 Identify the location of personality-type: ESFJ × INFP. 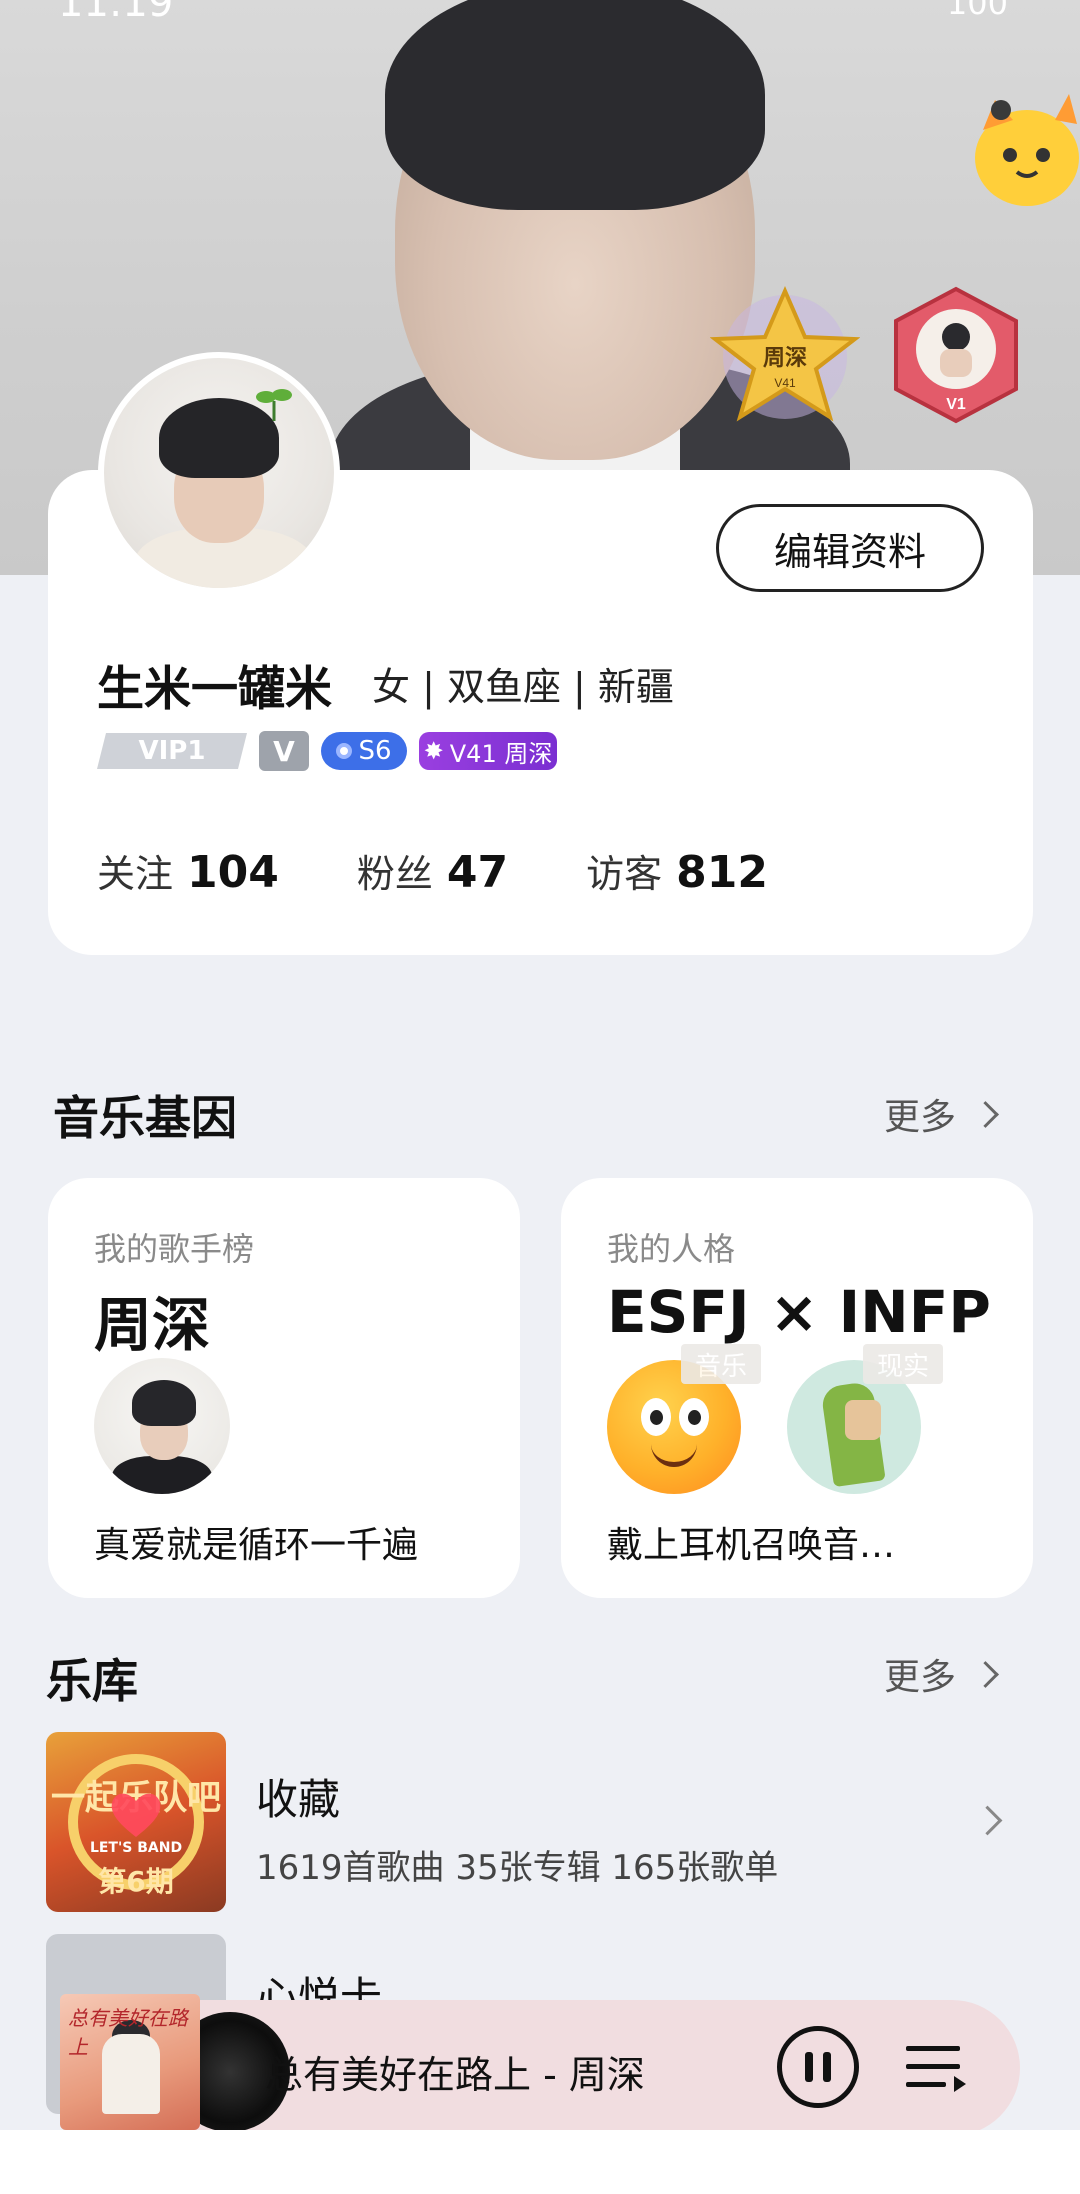
(799, 1312).